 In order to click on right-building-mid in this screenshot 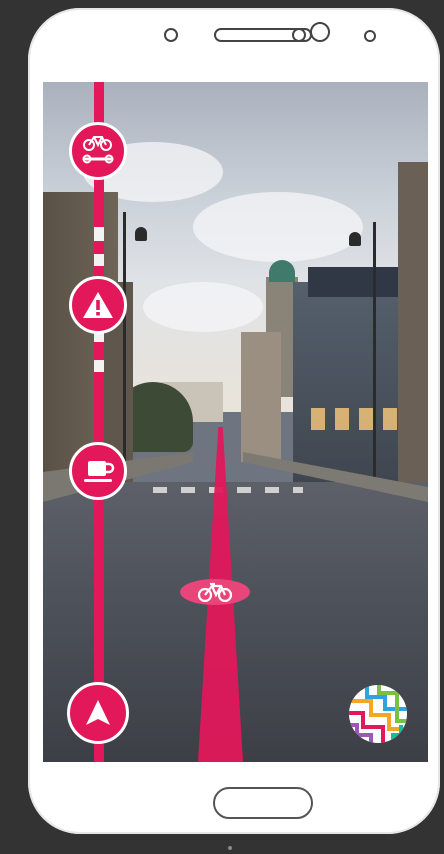, I will do `click(261, 397)`.